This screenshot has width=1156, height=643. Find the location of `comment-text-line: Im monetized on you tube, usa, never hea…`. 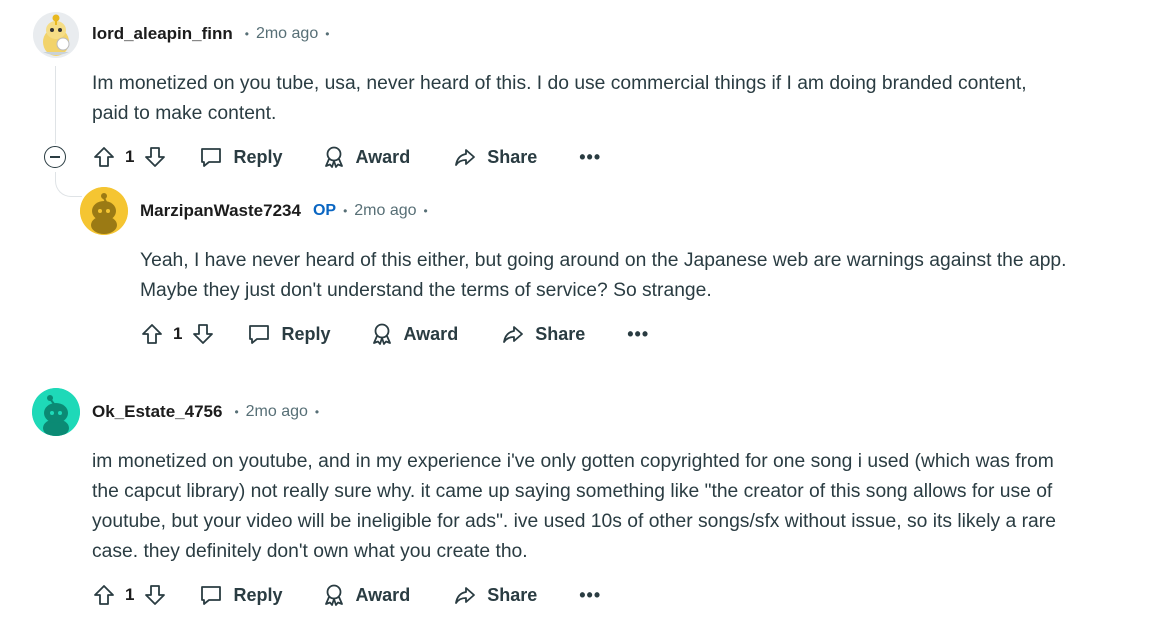

comment-text-line: Im monetized on you tube, usa, never hea… is located at coordinates (559, 83).